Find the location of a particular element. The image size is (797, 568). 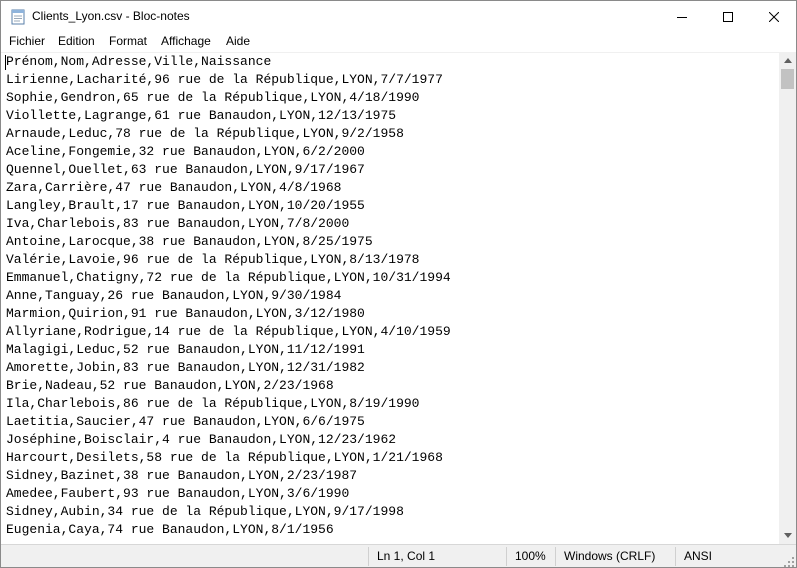

menu-edition: Edition is located at coordinates (76, 41).